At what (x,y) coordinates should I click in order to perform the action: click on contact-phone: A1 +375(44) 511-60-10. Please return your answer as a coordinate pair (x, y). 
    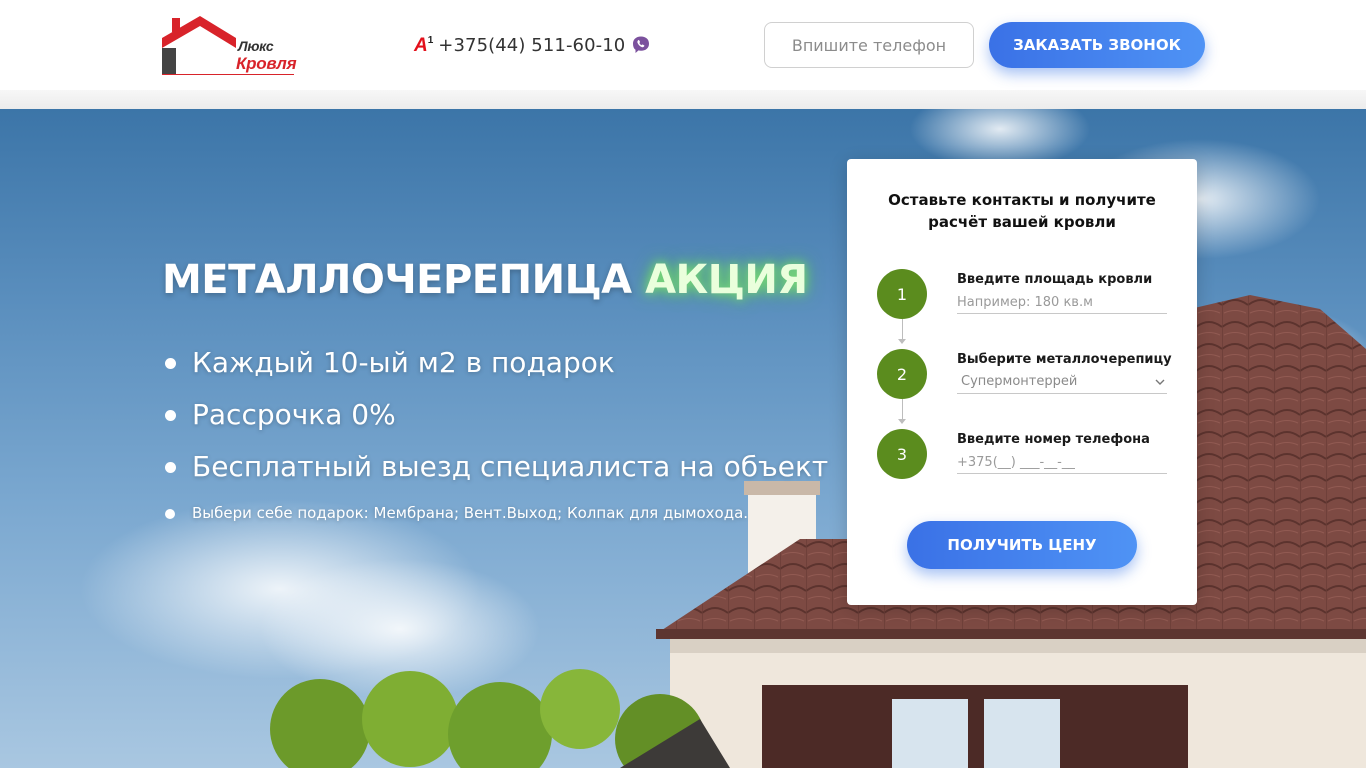
    Looking at the image, I should click on (532, 45).